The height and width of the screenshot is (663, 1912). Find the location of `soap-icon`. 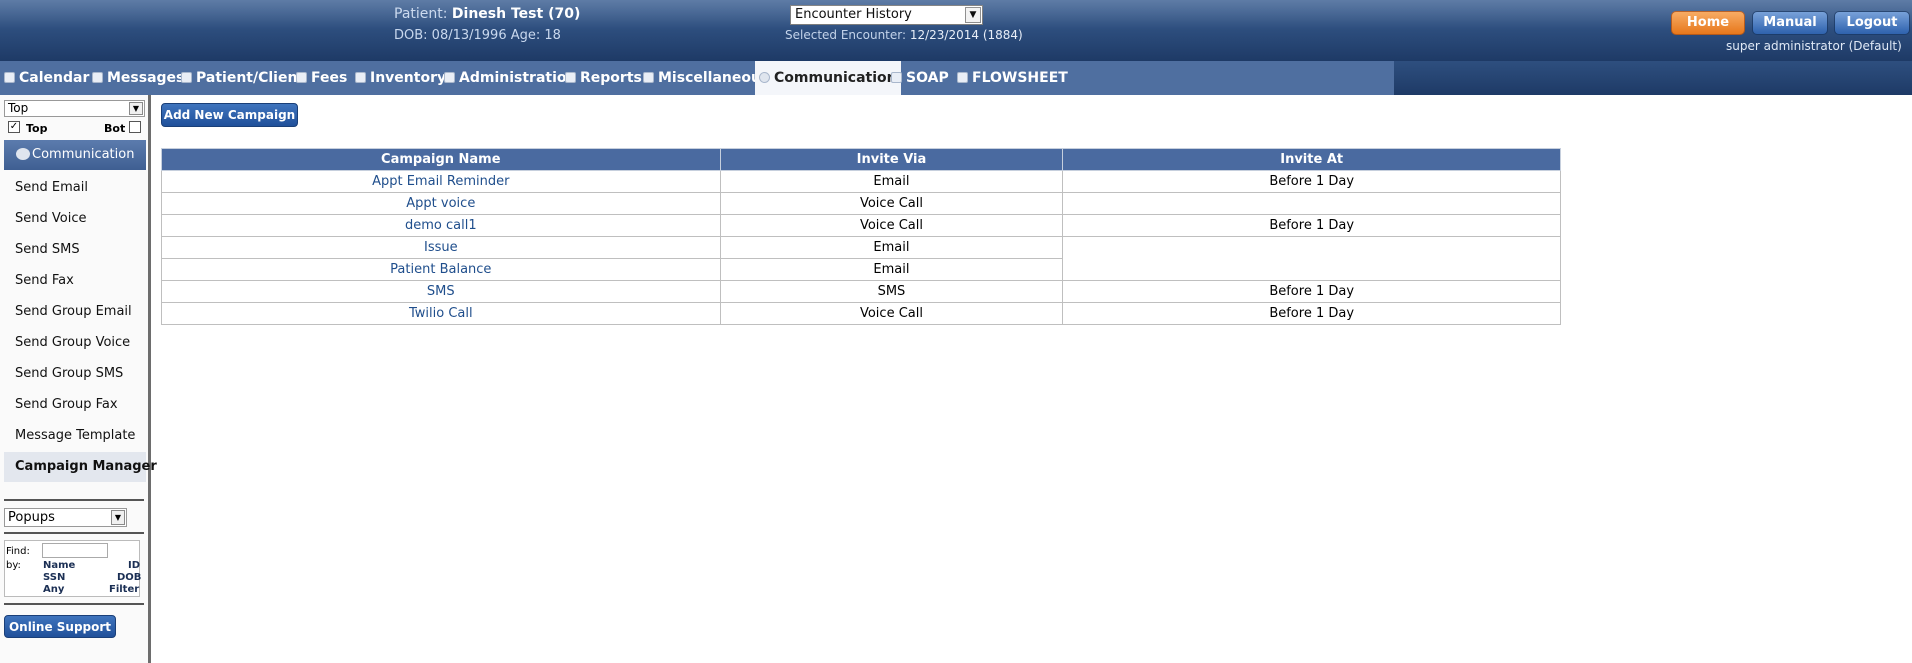

soap-icon is located at coordinates (896, 77).